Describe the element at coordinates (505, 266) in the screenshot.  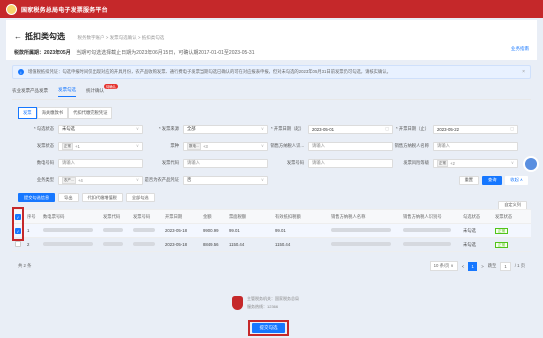
I see `goto-input: 1` at that location.